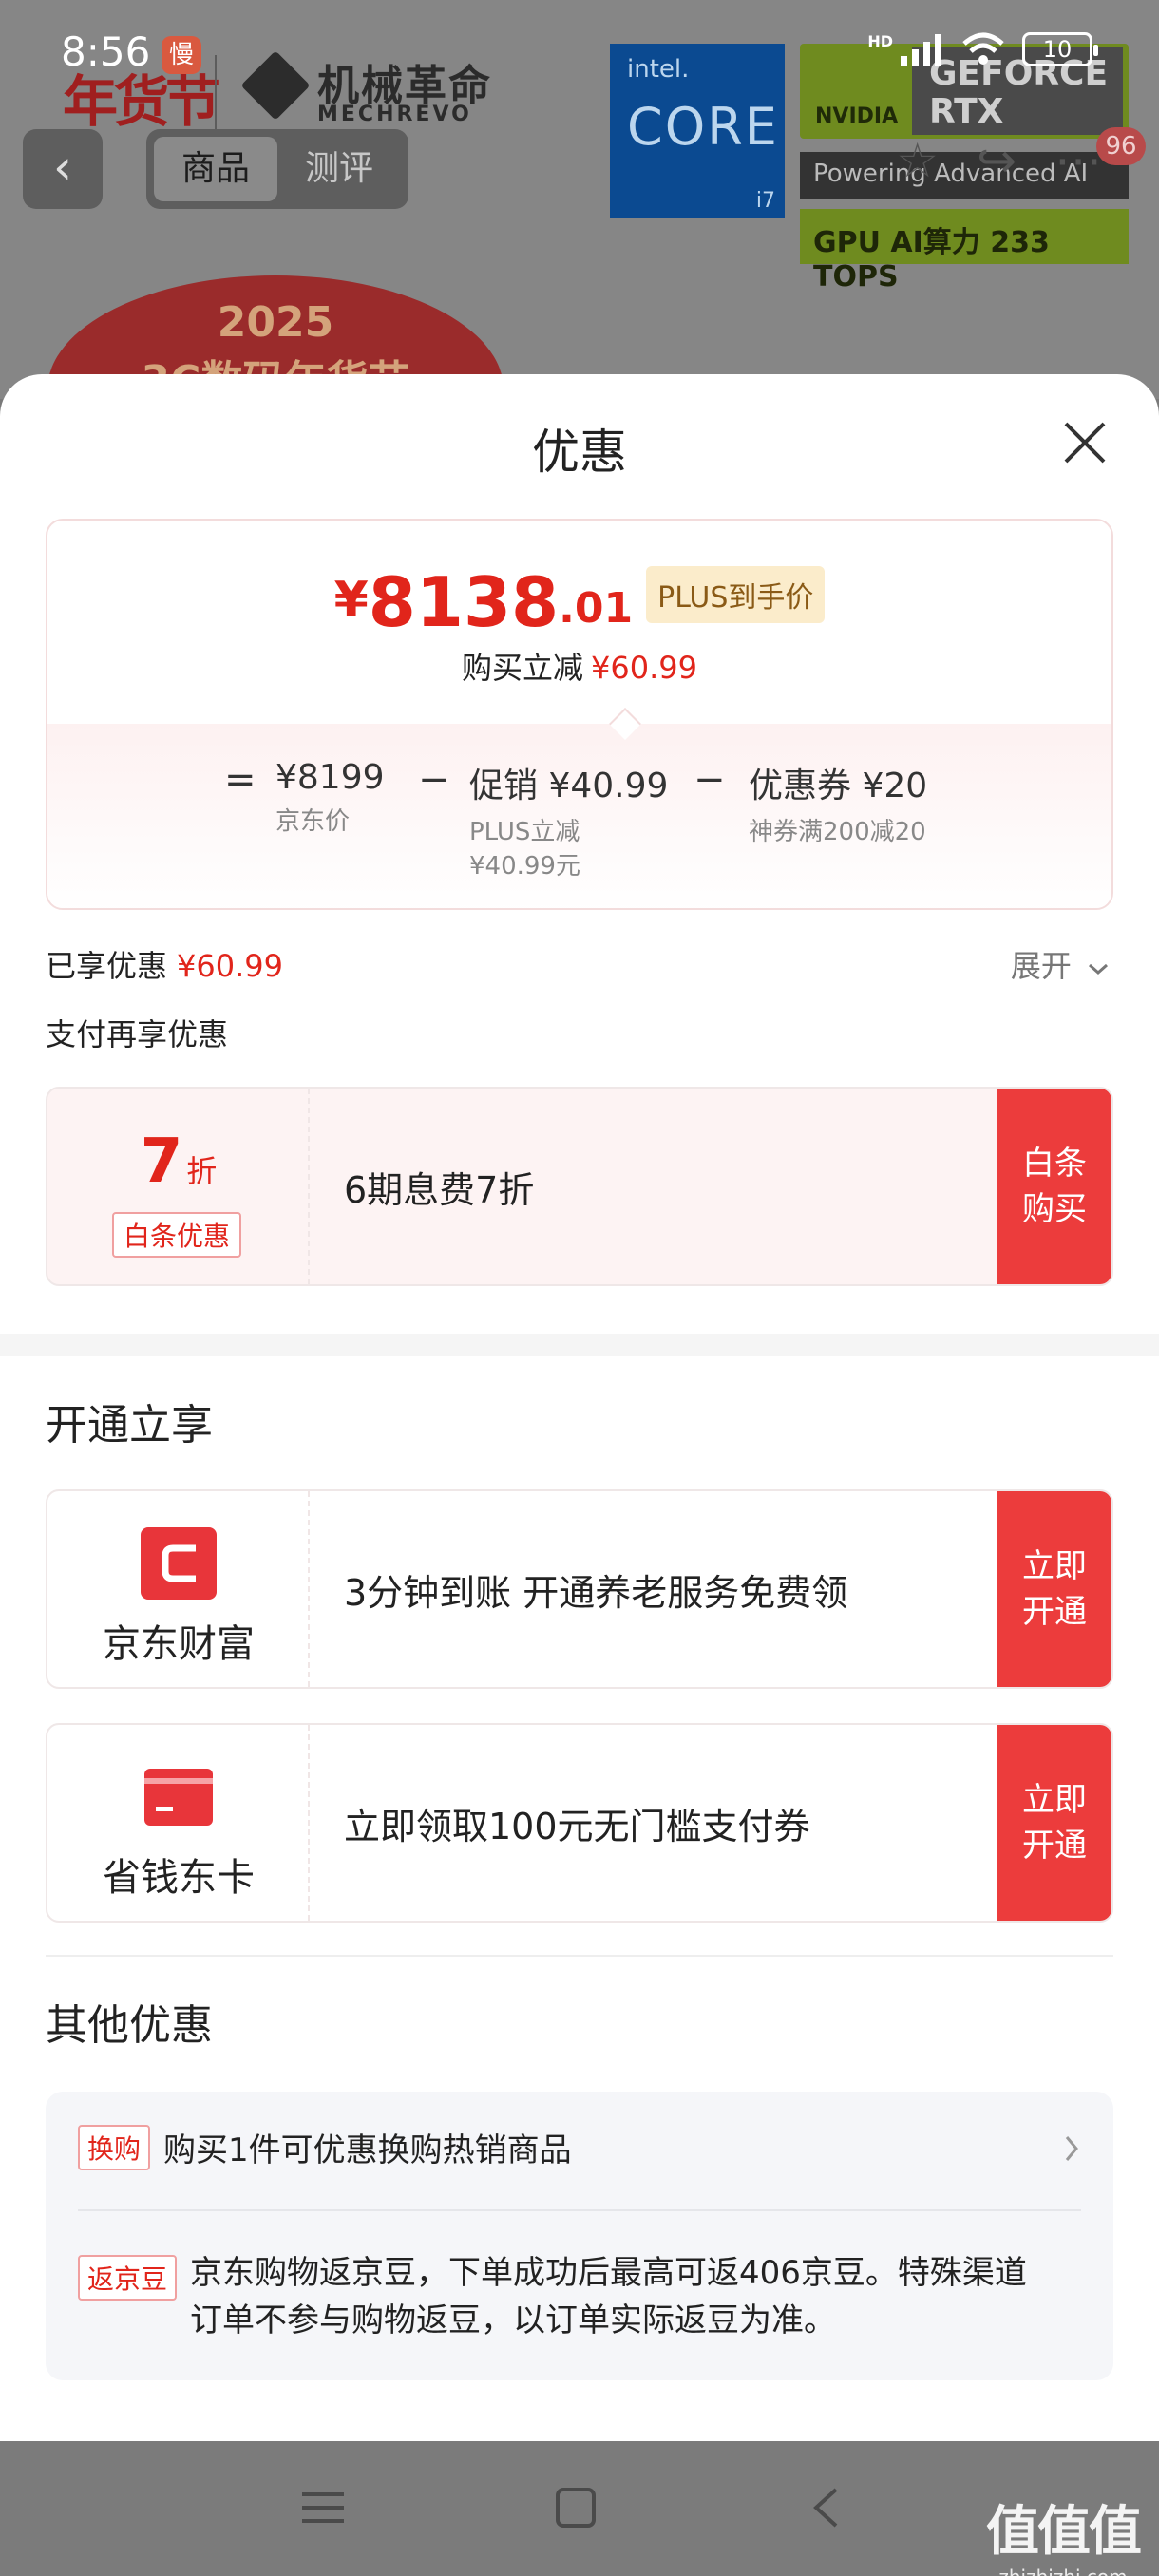 The image size is (1159, 2576). I want to click on expand-button: 展开, so click(1060, 964).